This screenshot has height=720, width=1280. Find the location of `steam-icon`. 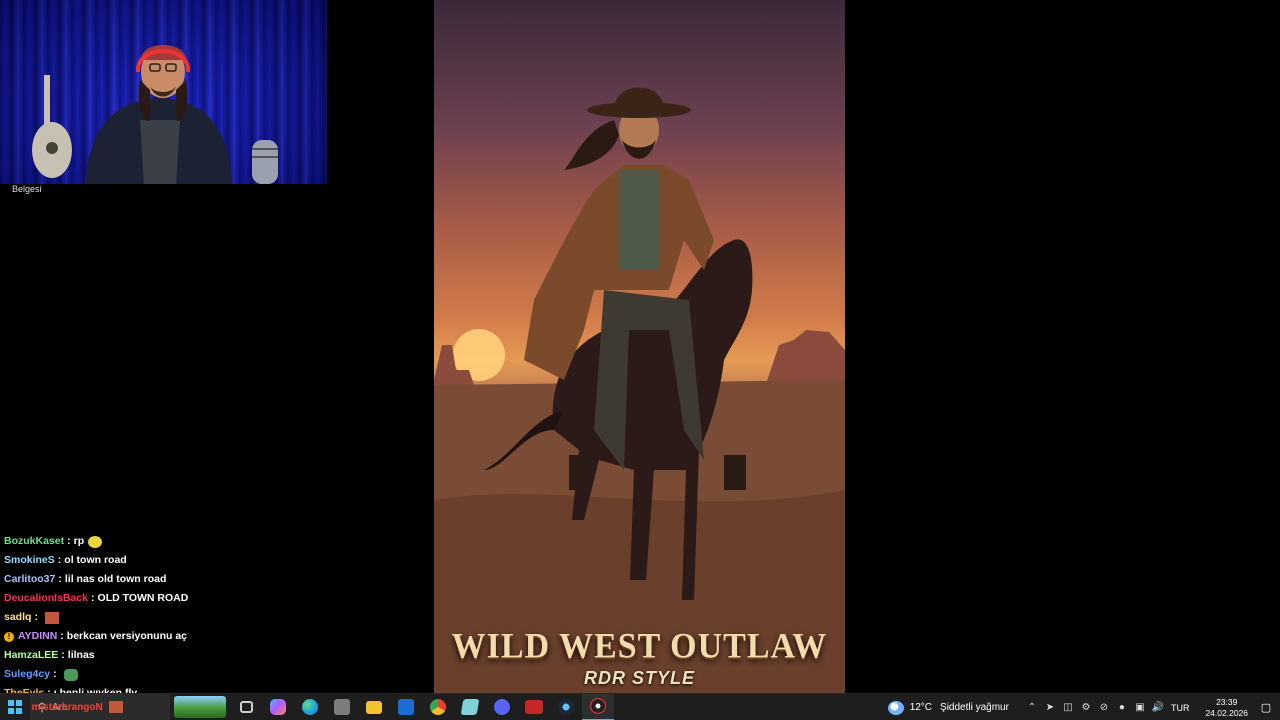

steam-icon is located at coordinates (566, 707).